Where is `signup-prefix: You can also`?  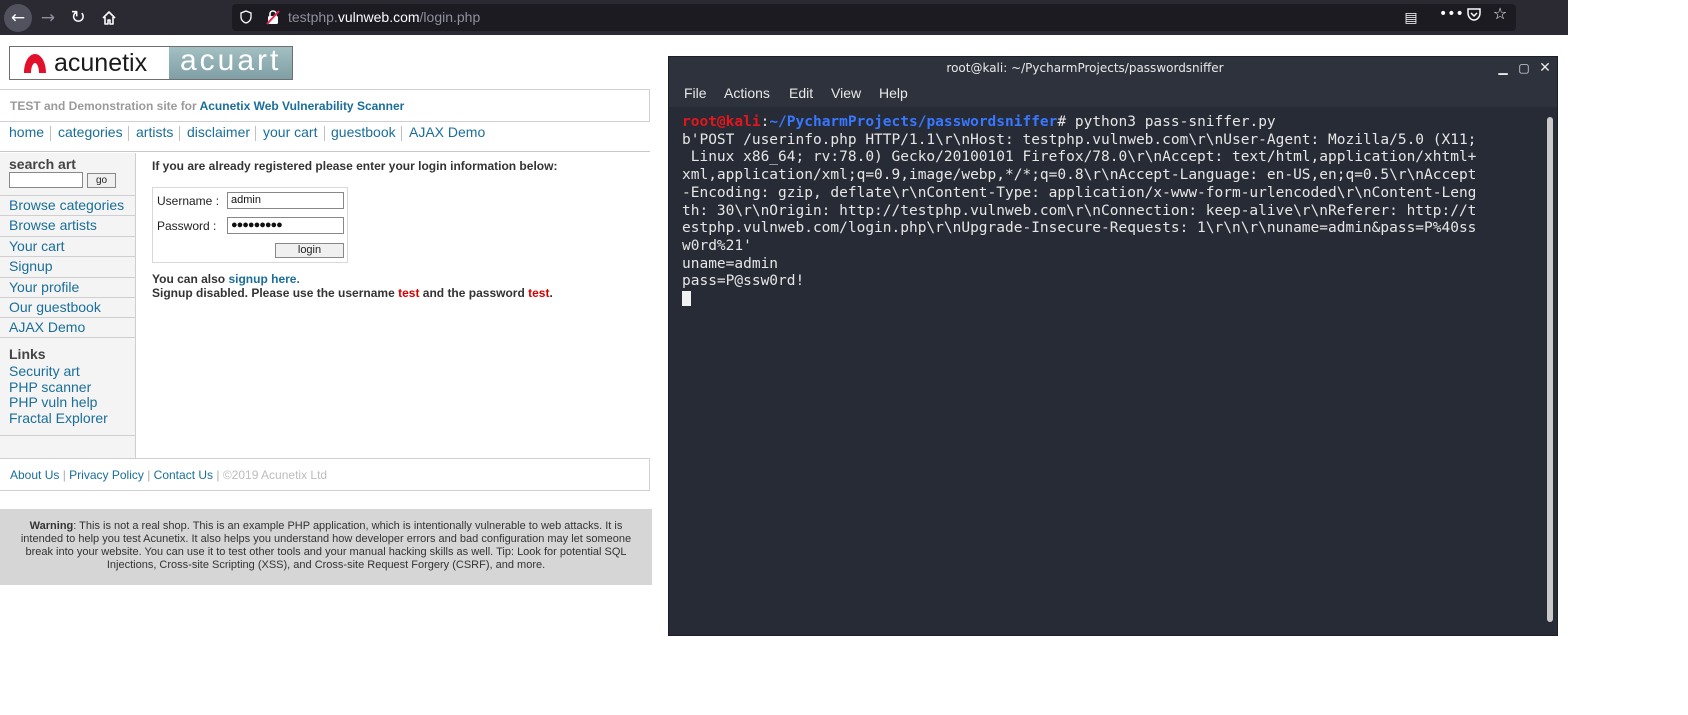 signup-prefix: You can also is located at coordinates (190, 279).